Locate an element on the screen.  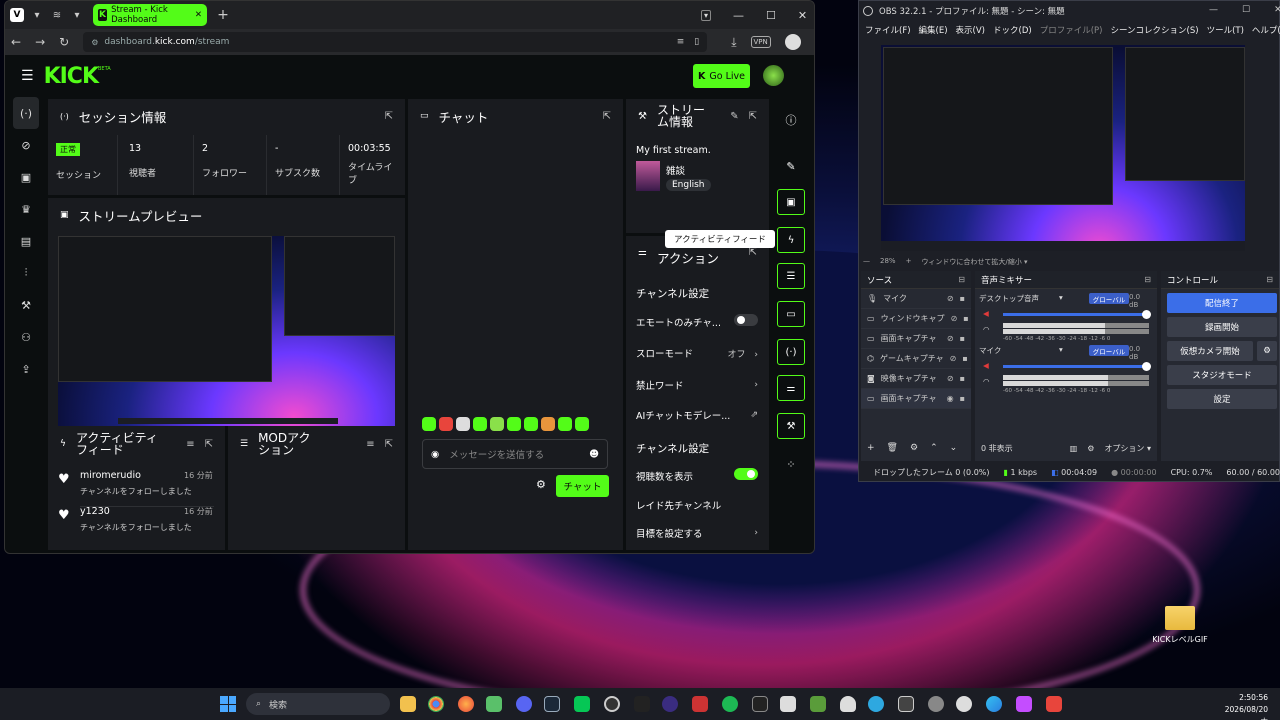
source-row: 🎙 マイク ⊘ ▪ is located at coordinates (916, 299).